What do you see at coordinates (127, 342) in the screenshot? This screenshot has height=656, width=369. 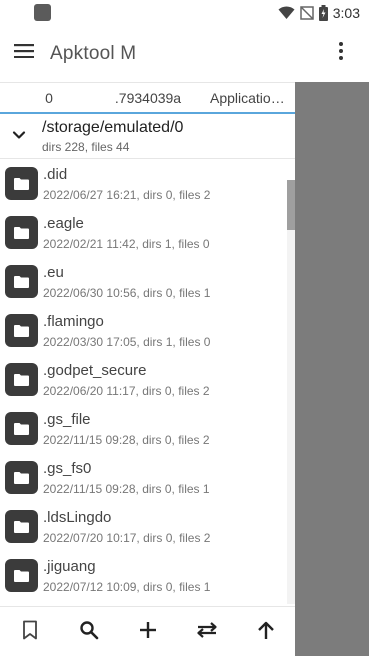 I see `item-meta: 2022/03/30 17:05, dirs 1, files 0` at bounding box center [127, 342].